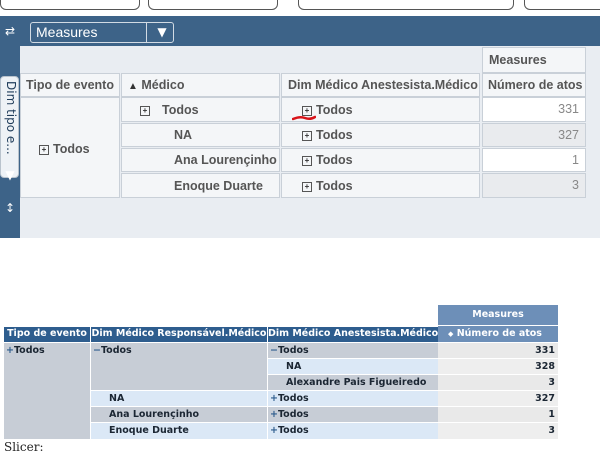 The image size is (600, 462). What do you see at coordinates (179, 431) in the screenshot?
I see `resp-cell: Enoque Duarte` at bounding box center [179, 431].